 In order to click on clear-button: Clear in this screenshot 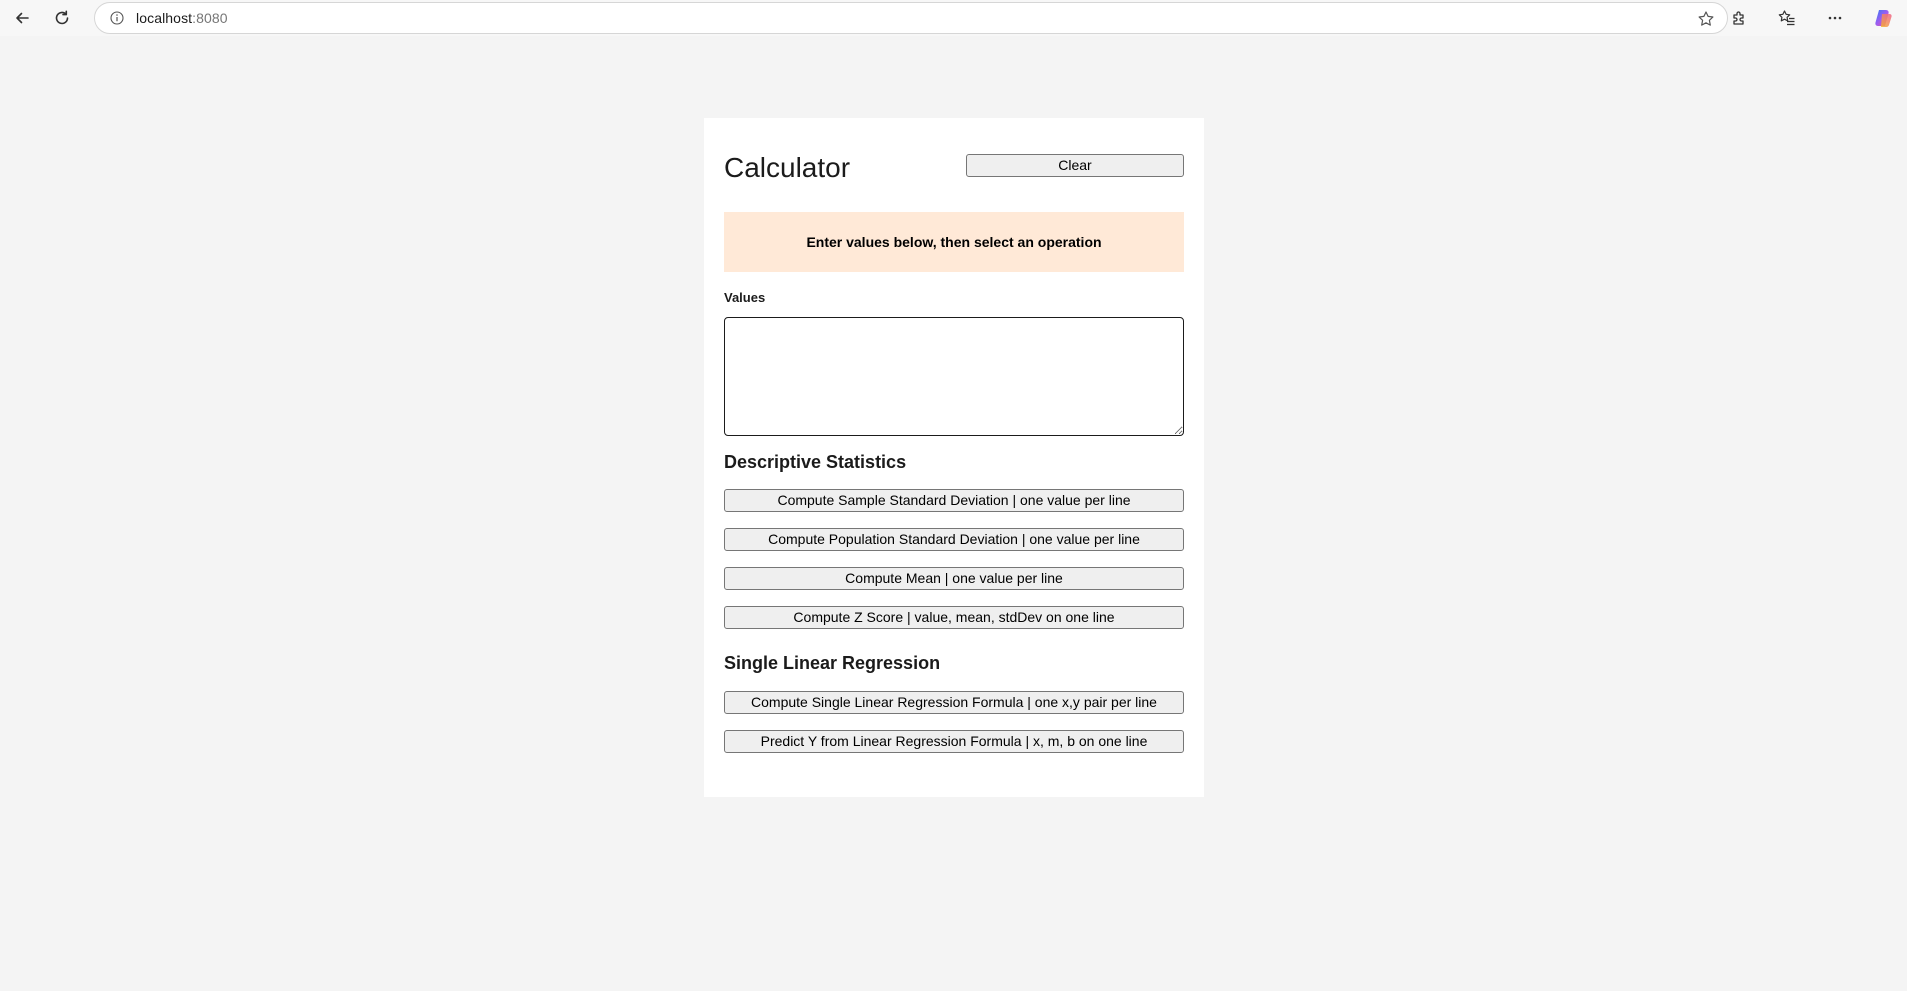, I will do `click(1075, 165)`.